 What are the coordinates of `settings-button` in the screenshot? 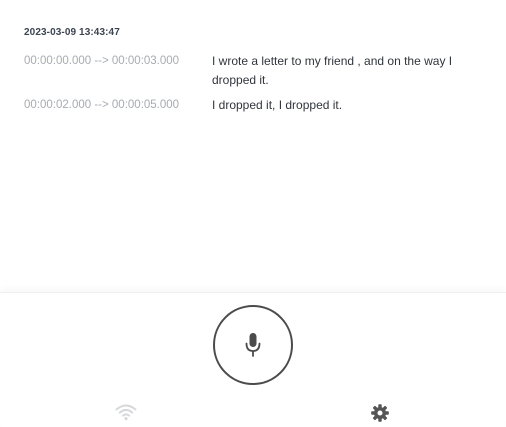 It's located at (380, 413).